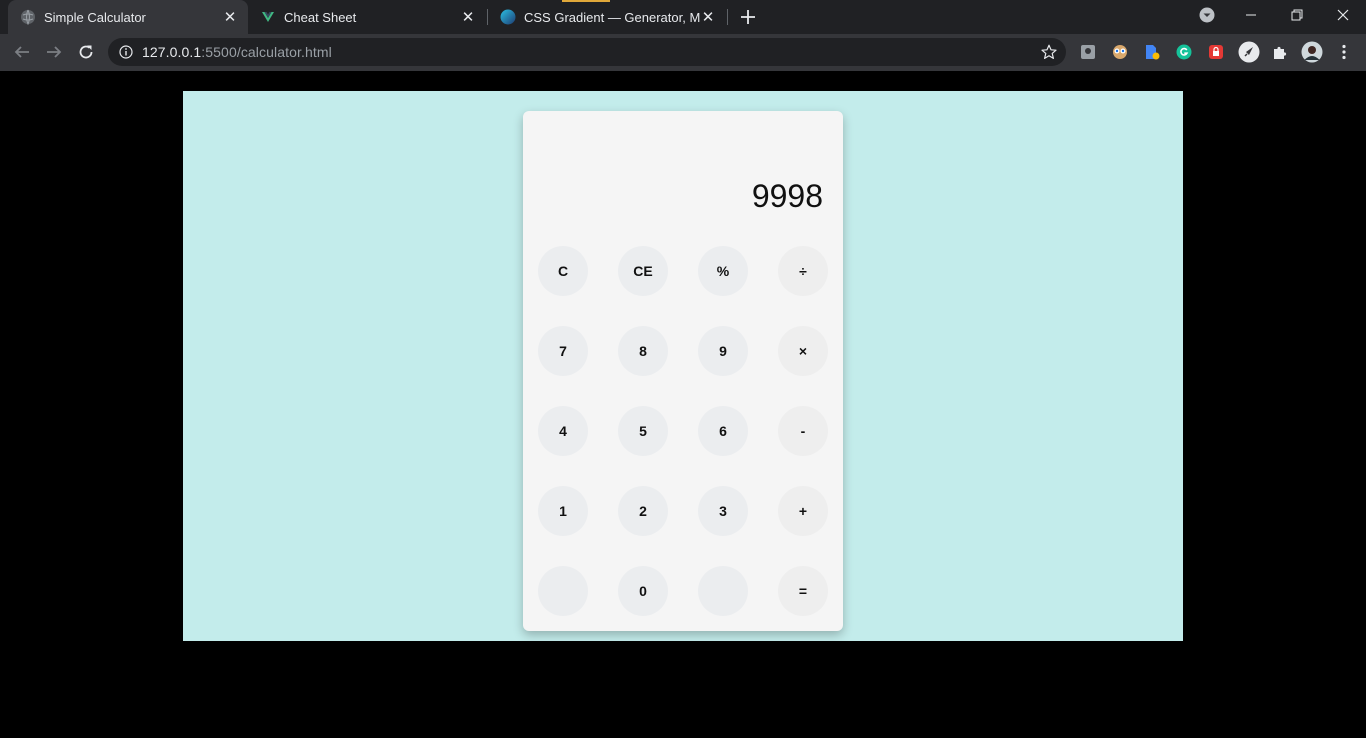 The height and width of the screenshot is (738, 1366). Describe the element at coordinates (723, 271) in the screenshot. I see `key-percent: %` at that location.